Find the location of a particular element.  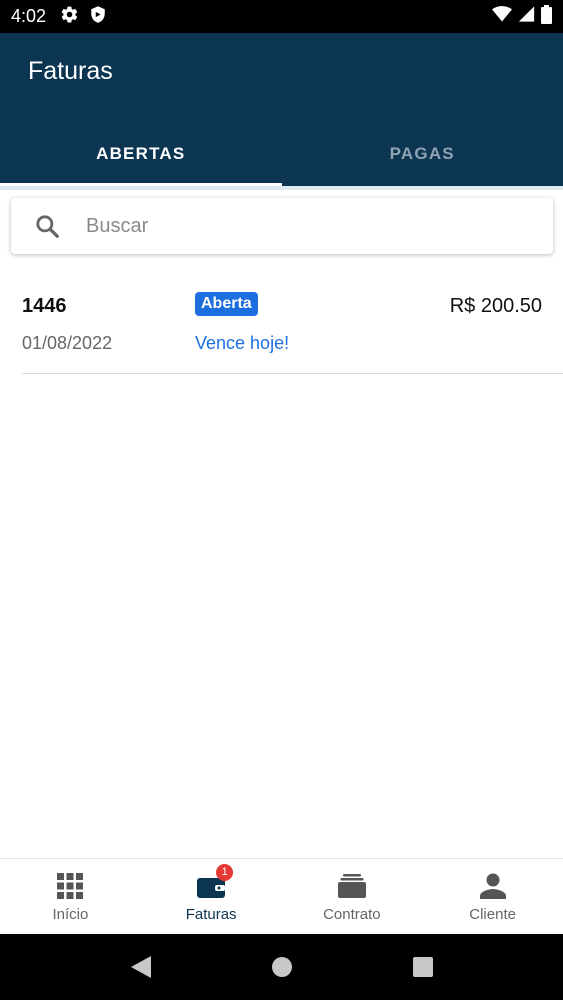

nav-item-inicio: Início is located at coordinates (70, 896).